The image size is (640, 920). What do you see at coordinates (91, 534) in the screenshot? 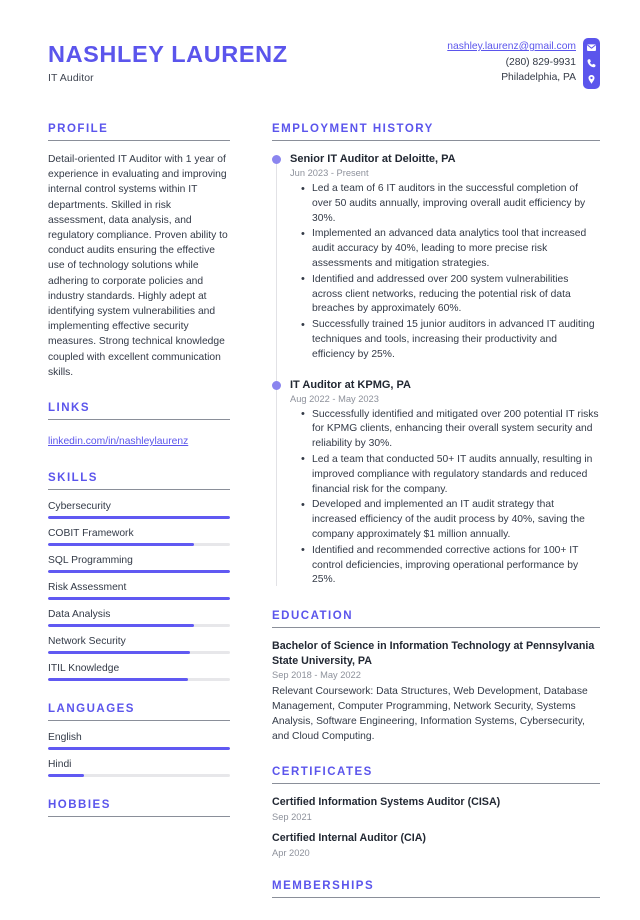
I see `skill-item-label: COBIT Framework` at bounding box center [91, 534].